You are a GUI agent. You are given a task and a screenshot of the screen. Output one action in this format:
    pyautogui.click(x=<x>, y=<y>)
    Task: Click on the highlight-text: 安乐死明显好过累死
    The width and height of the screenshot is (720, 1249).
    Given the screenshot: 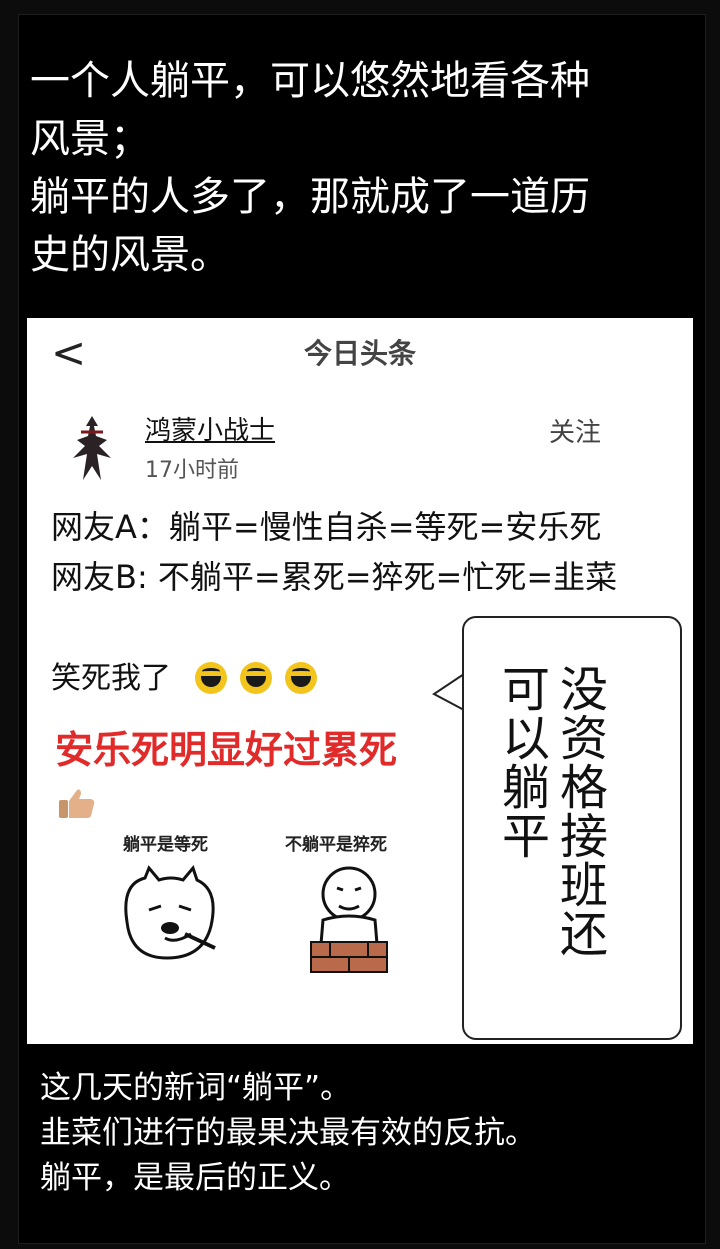 What is the action you would take?
    pyautogui.click(x=226, y=750)
    